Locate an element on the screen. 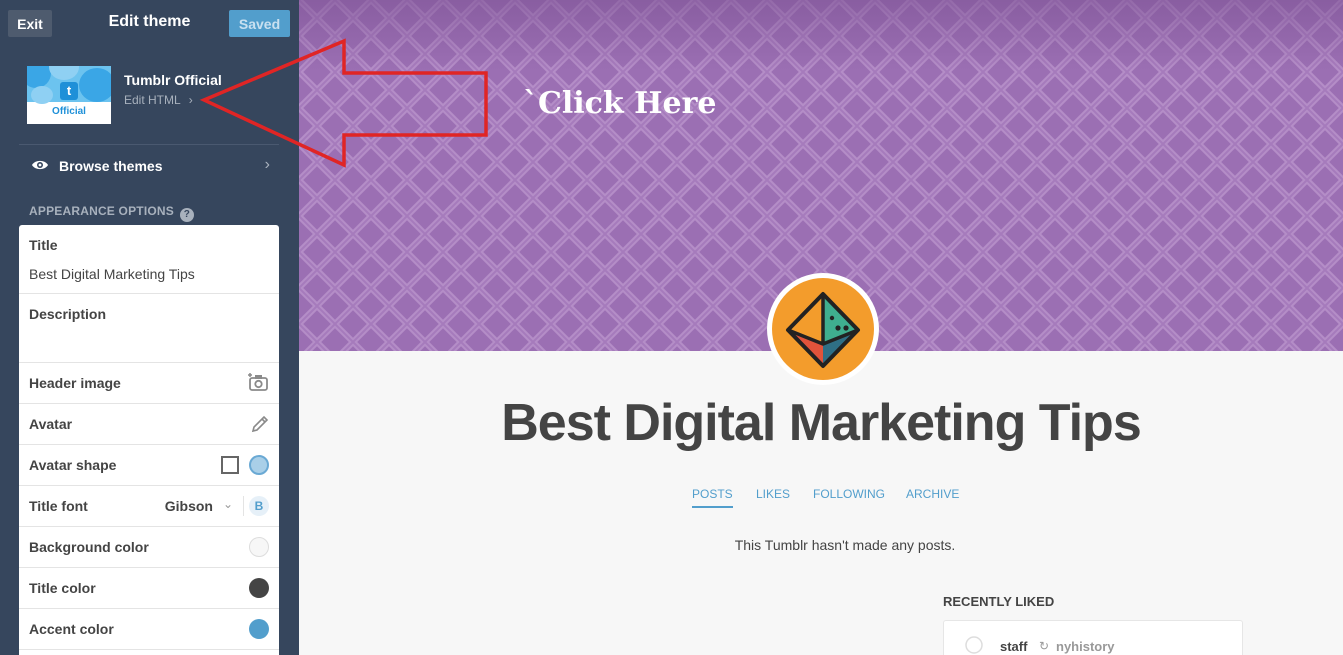  avatar is located at coordinates (823, 329).